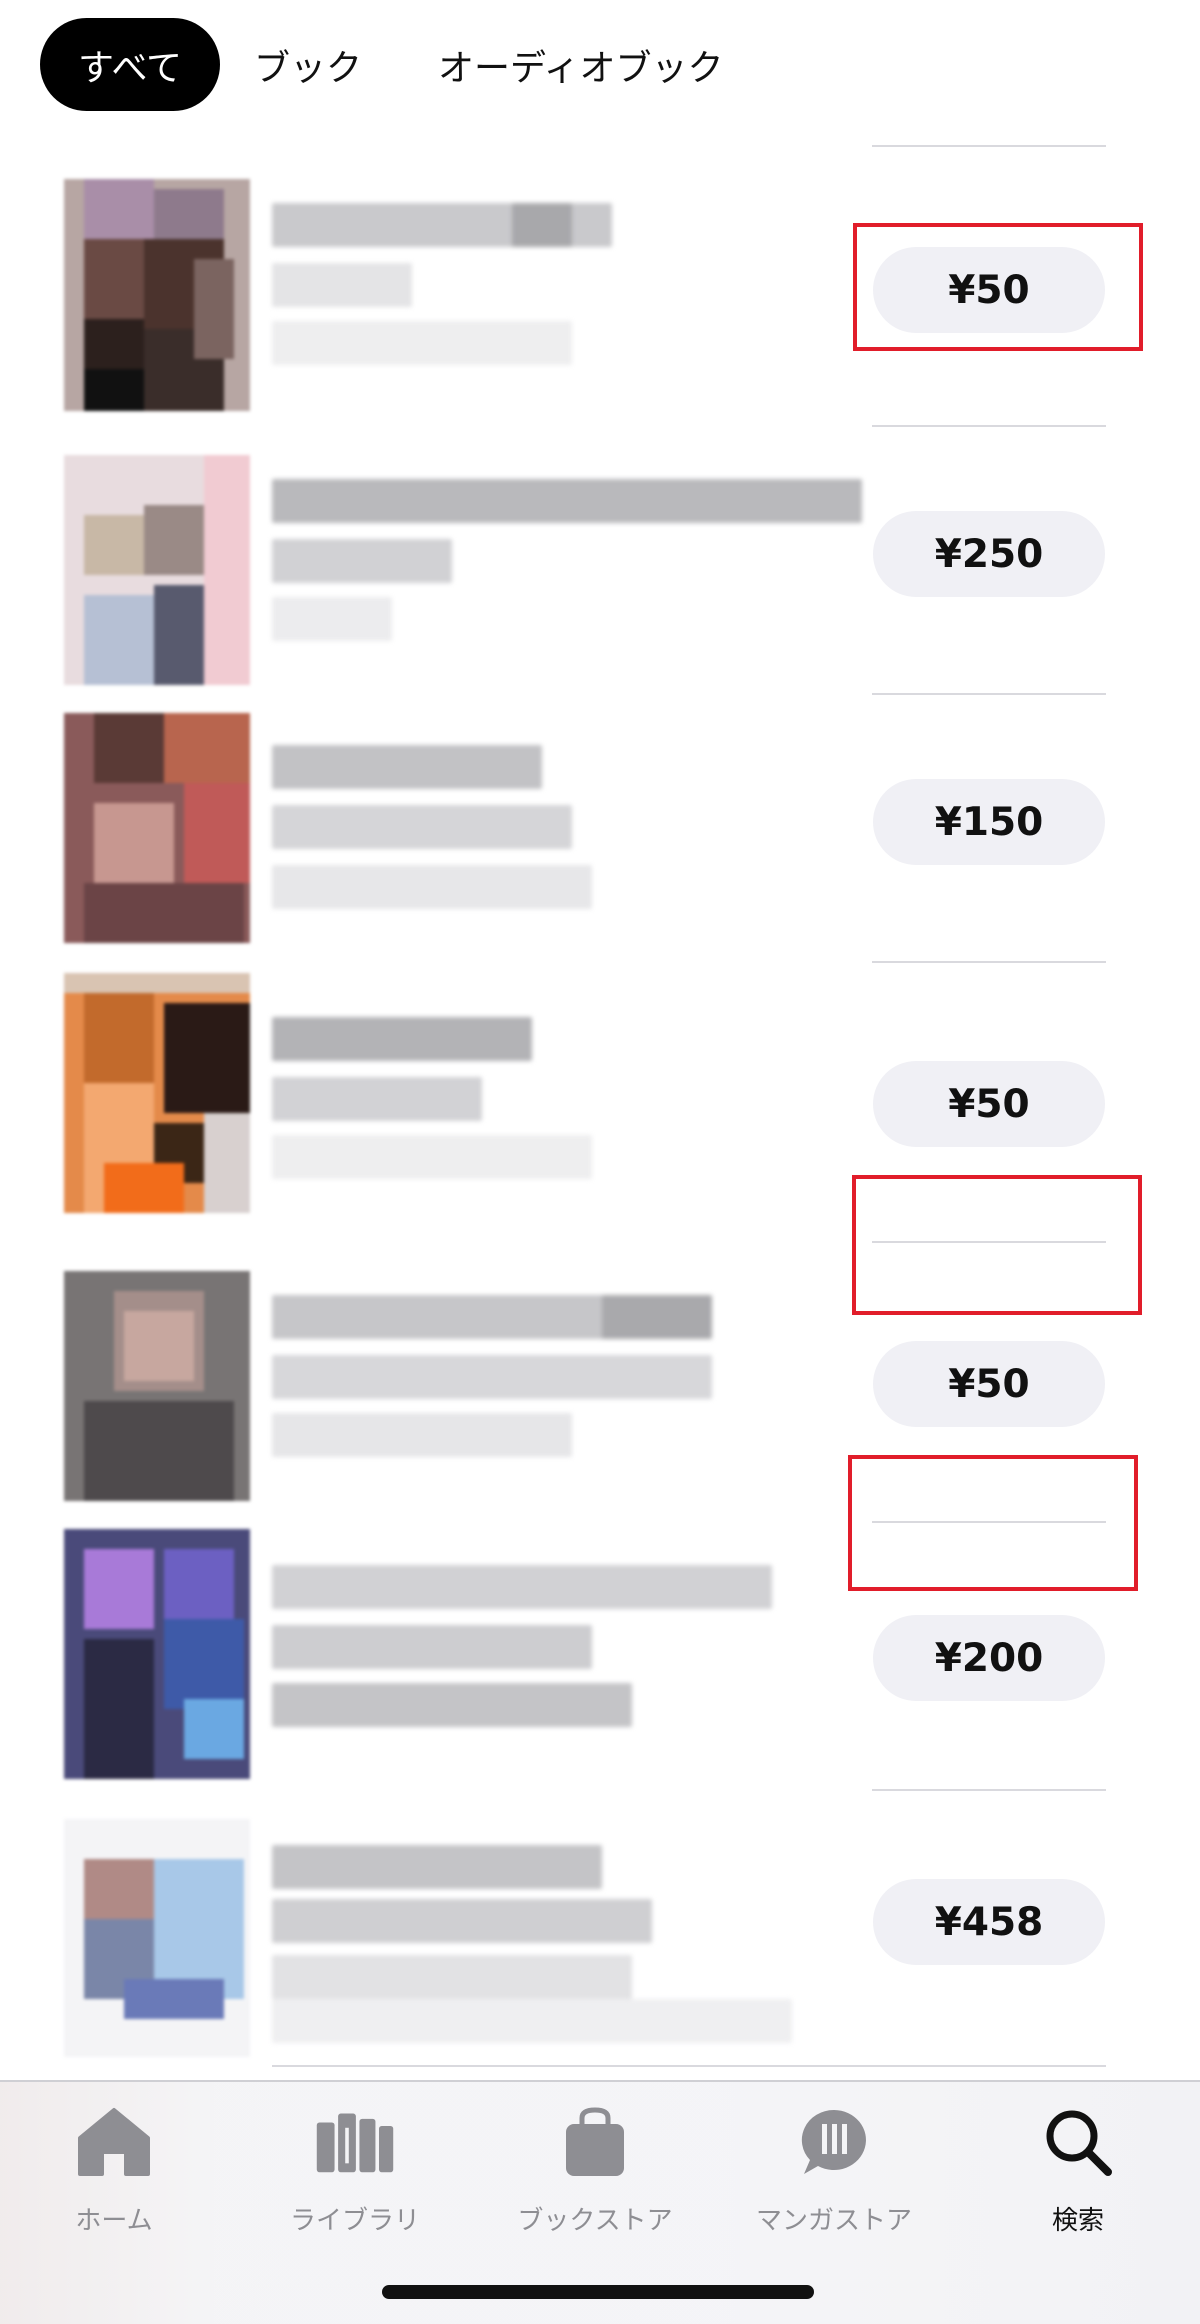  Describe the element at coordinates (998, 287) in the screenshot. I see `highlight-box` at that location.